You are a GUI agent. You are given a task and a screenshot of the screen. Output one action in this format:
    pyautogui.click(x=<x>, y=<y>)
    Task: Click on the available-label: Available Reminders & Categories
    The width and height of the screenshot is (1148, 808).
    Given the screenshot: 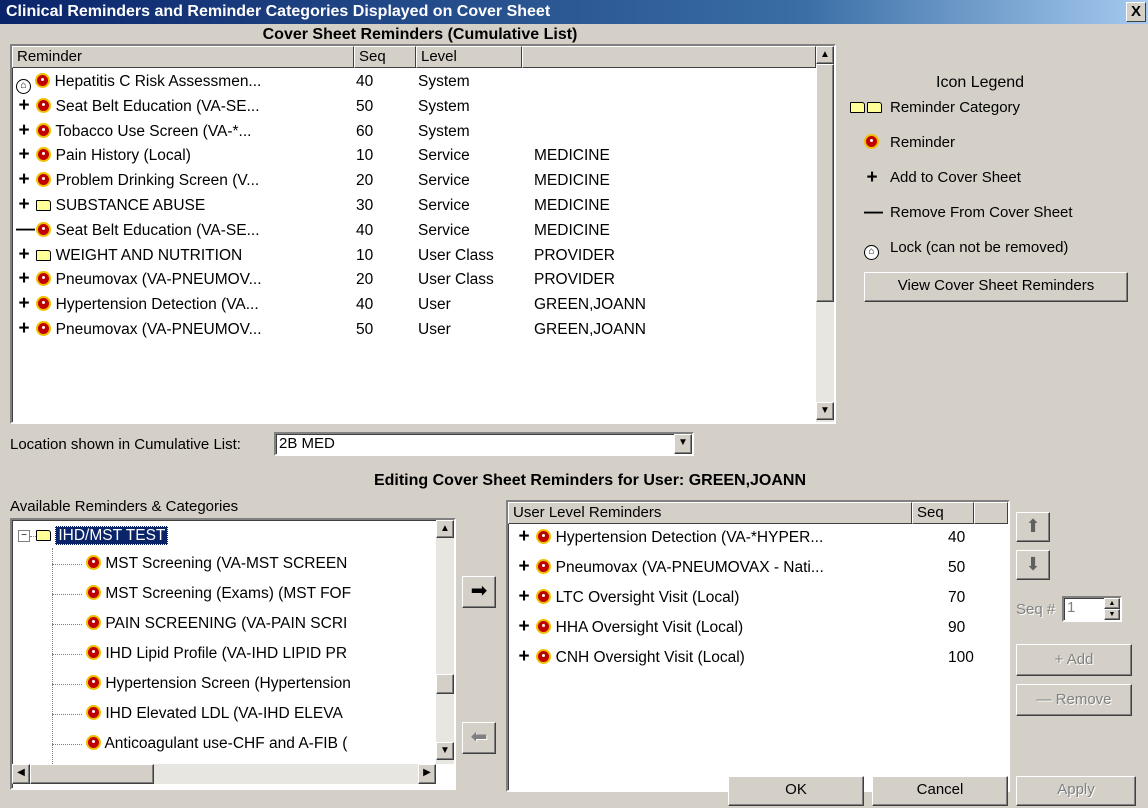 What is the action you would take?
    pyautogui.click(x=124, y=506)
    